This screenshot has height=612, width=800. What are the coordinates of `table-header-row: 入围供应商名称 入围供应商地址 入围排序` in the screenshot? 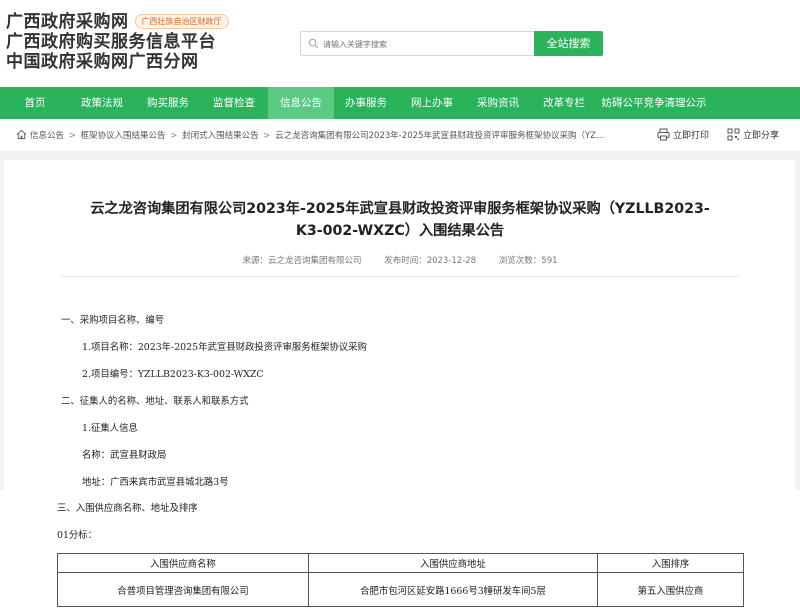 It's located at (400, 563).